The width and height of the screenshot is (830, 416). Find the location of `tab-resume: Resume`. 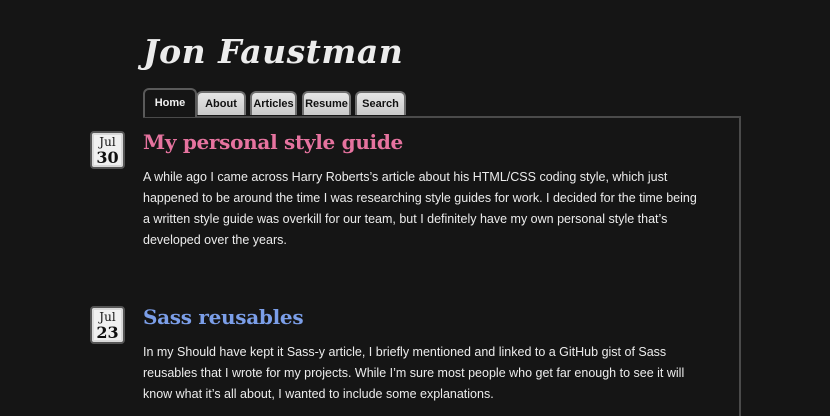

tab-resume: Resume is located at coordinates (326, 103).